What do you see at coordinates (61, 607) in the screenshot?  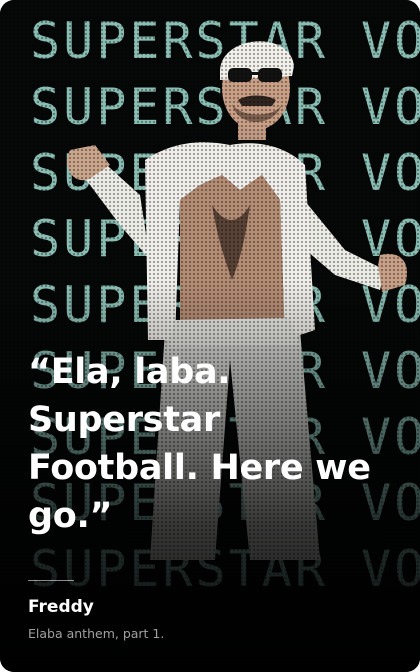 I see `quote-author: Freddy` at bounding box center [61, 607].